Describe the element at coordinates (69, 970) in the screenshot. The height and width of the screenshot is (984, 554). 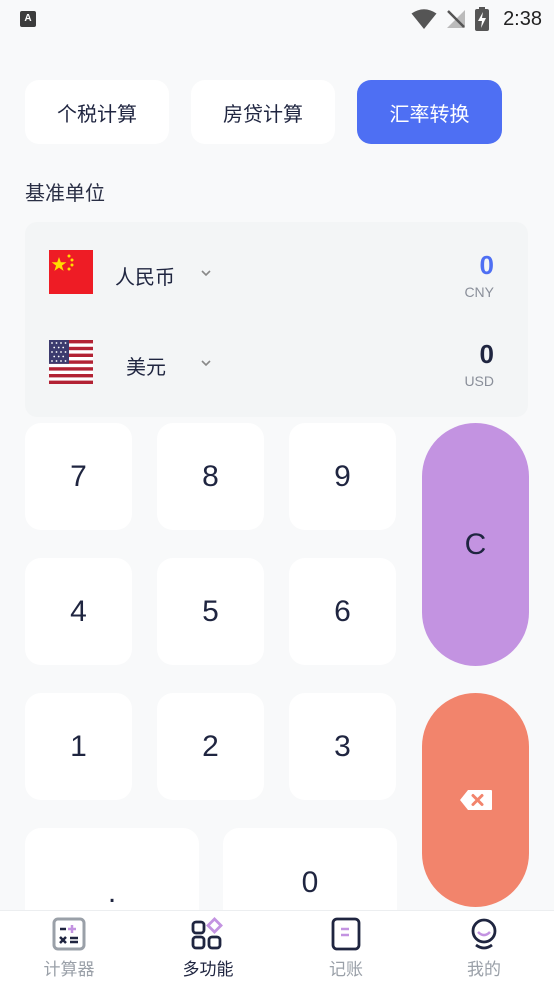
I see `nav-label-calculator: 计算器` at that location.